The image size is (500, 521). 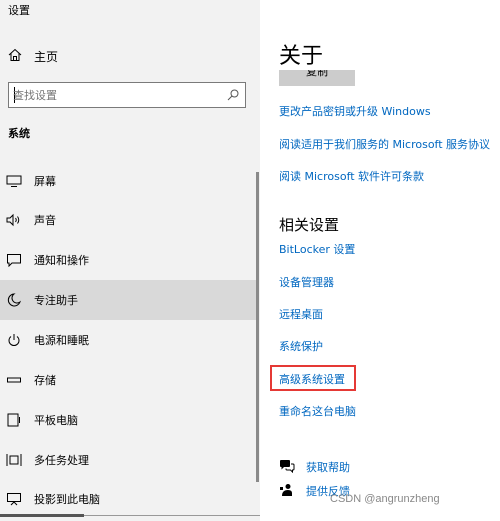 What do you see at coordinates (45, 220) in the screenshot?
I see `sidebar-item-label: 声音` at bounding box center [45, 220].